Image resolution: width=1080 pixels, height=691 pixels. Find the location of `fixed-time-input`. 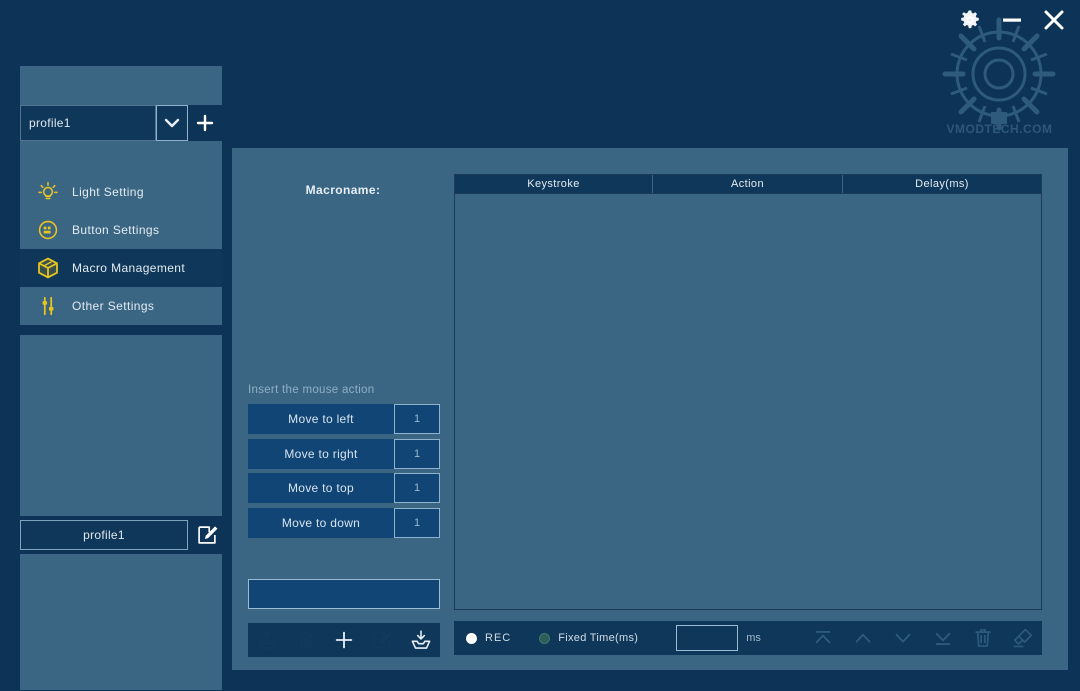

fixed-time-input is located at coordinates (707, 638).